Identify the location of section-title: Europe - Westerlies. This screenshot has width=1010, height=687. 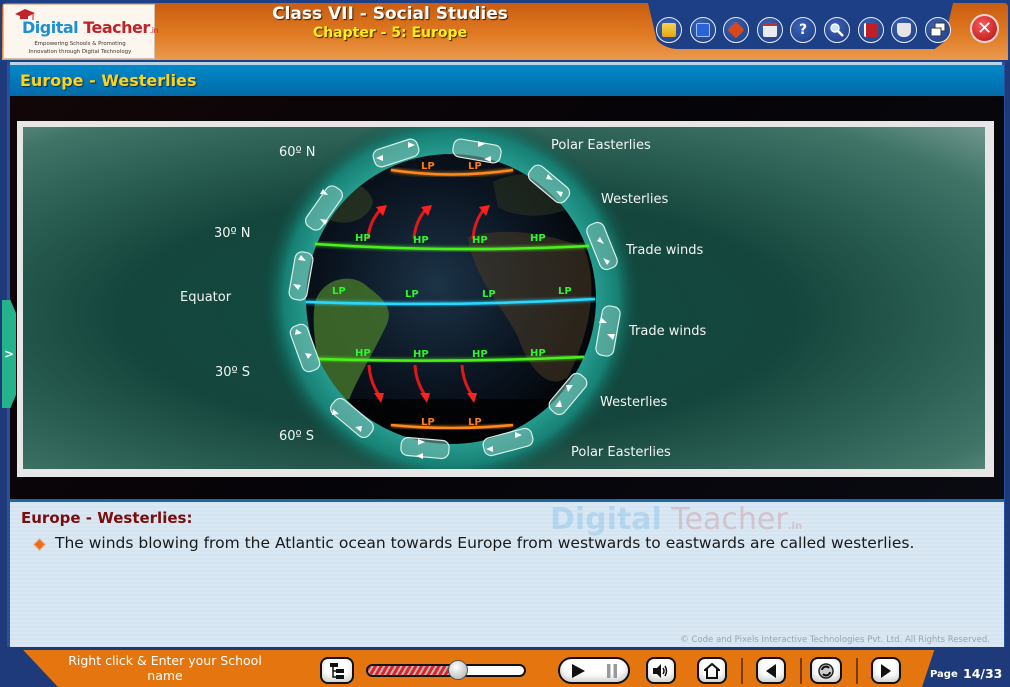
(108, 80).